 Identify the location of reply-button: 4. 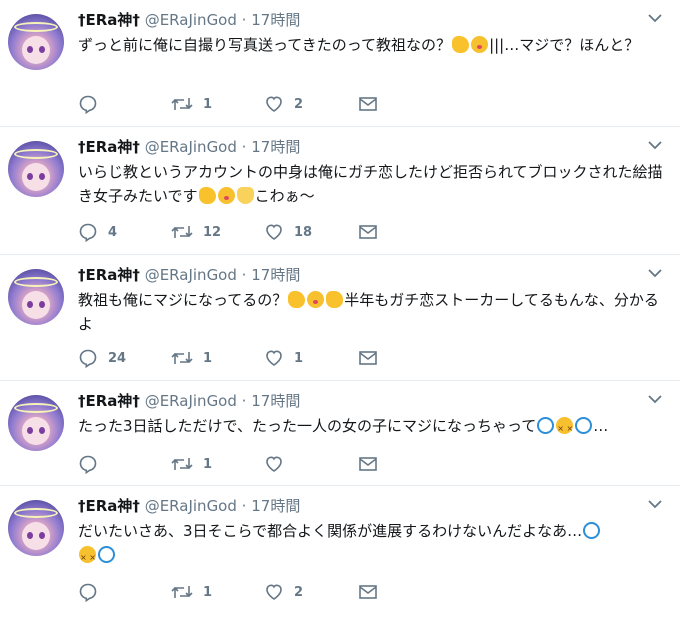
(97, 232).